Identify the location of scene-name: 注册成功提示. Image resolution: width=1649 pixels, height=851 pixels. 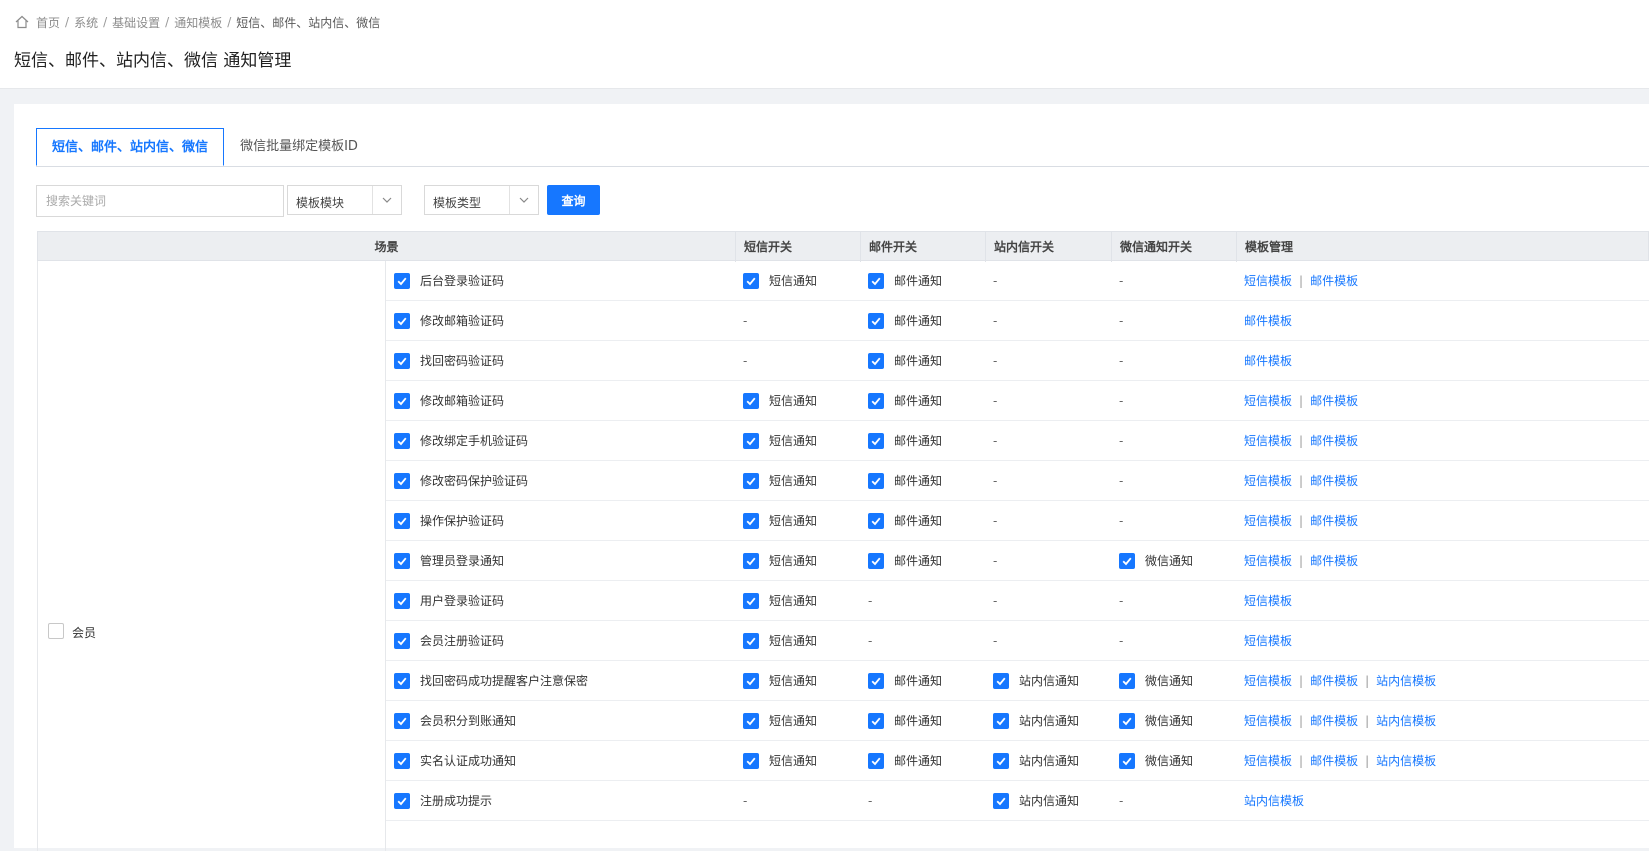
(456, 801).